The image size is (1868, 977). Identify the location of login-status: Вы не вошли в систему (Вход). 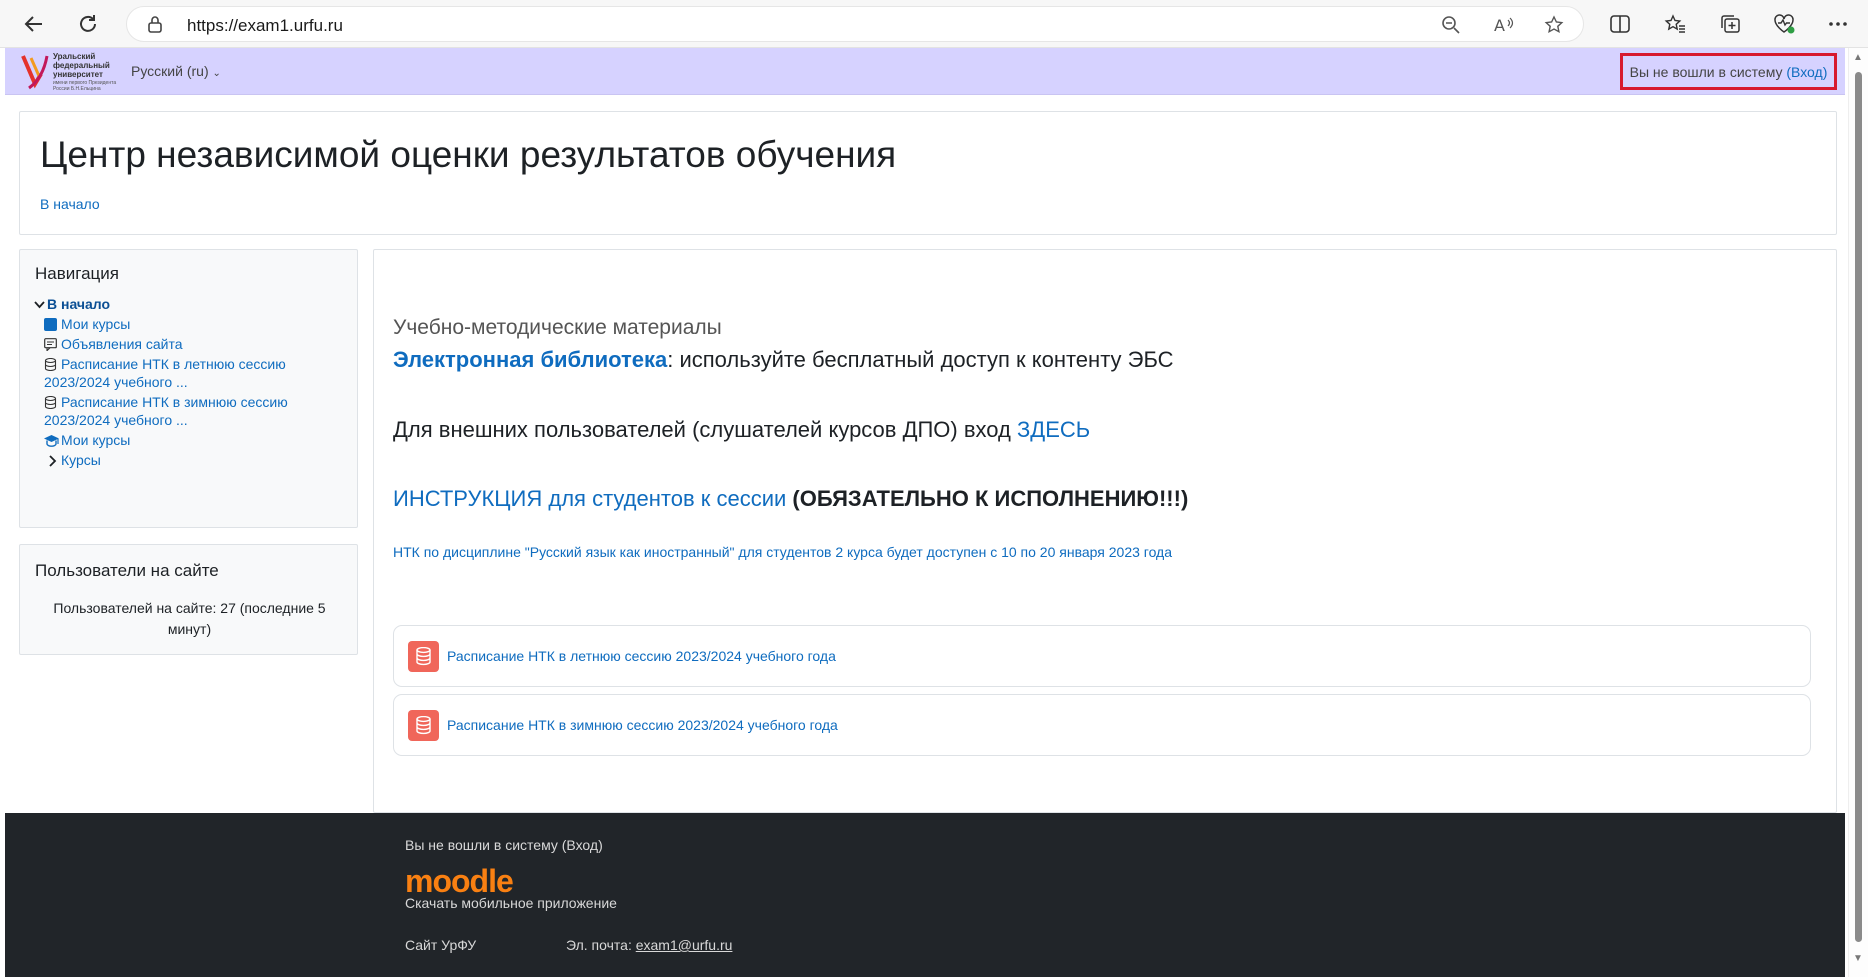
(1728, 71).